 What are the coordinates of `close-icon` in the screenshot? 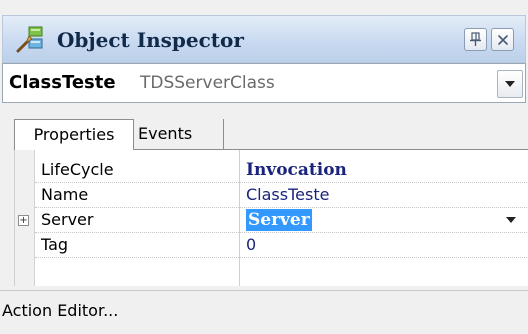 It's located at (502, 39).